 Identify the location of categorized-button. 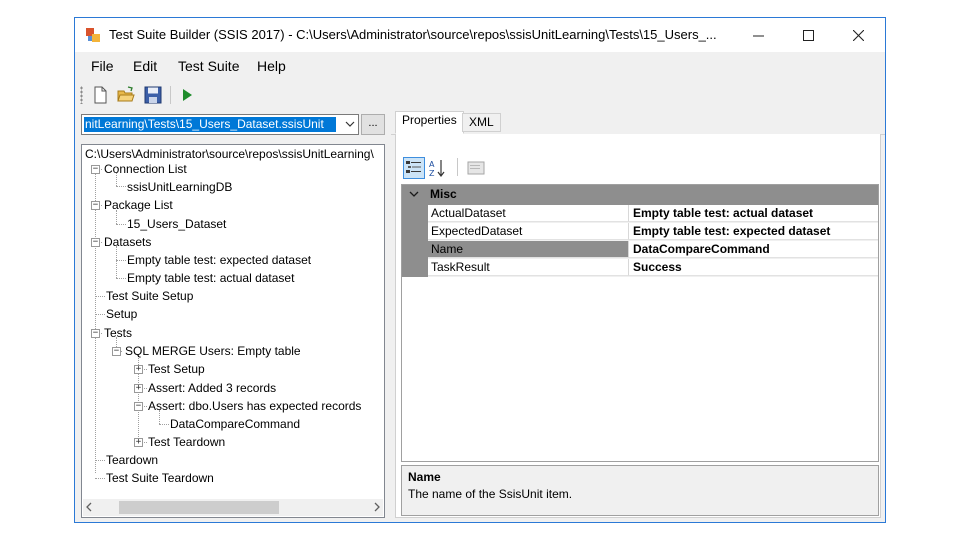
(414, 168).